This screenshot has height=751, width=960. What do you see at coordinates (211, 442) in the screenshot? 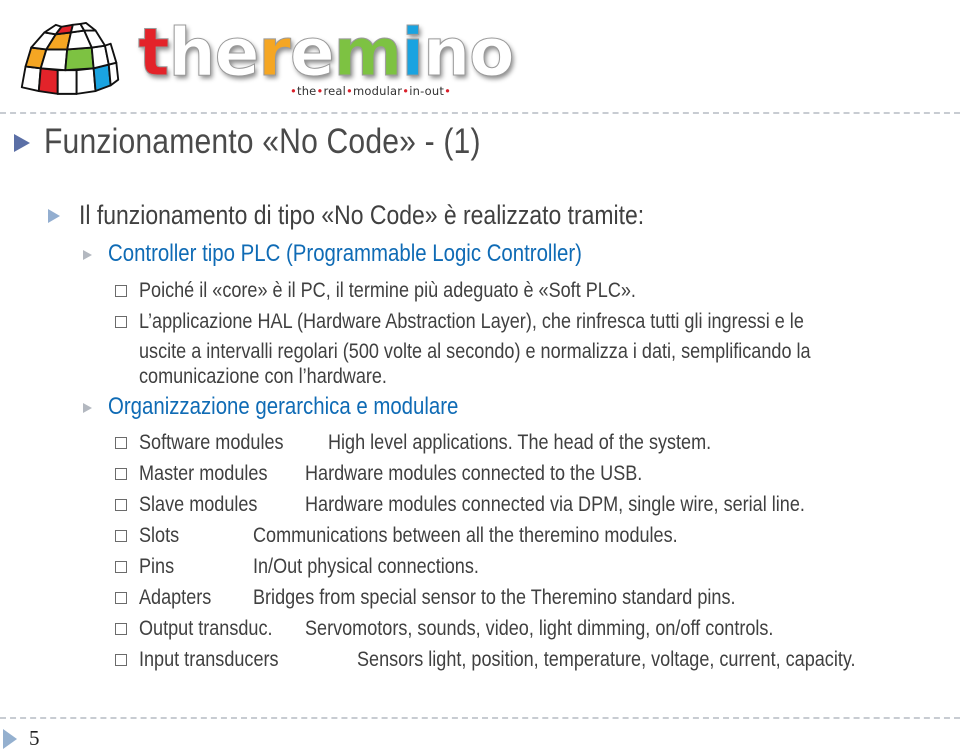
I see `module-name: Software modules` at bounding box center [211, 442].